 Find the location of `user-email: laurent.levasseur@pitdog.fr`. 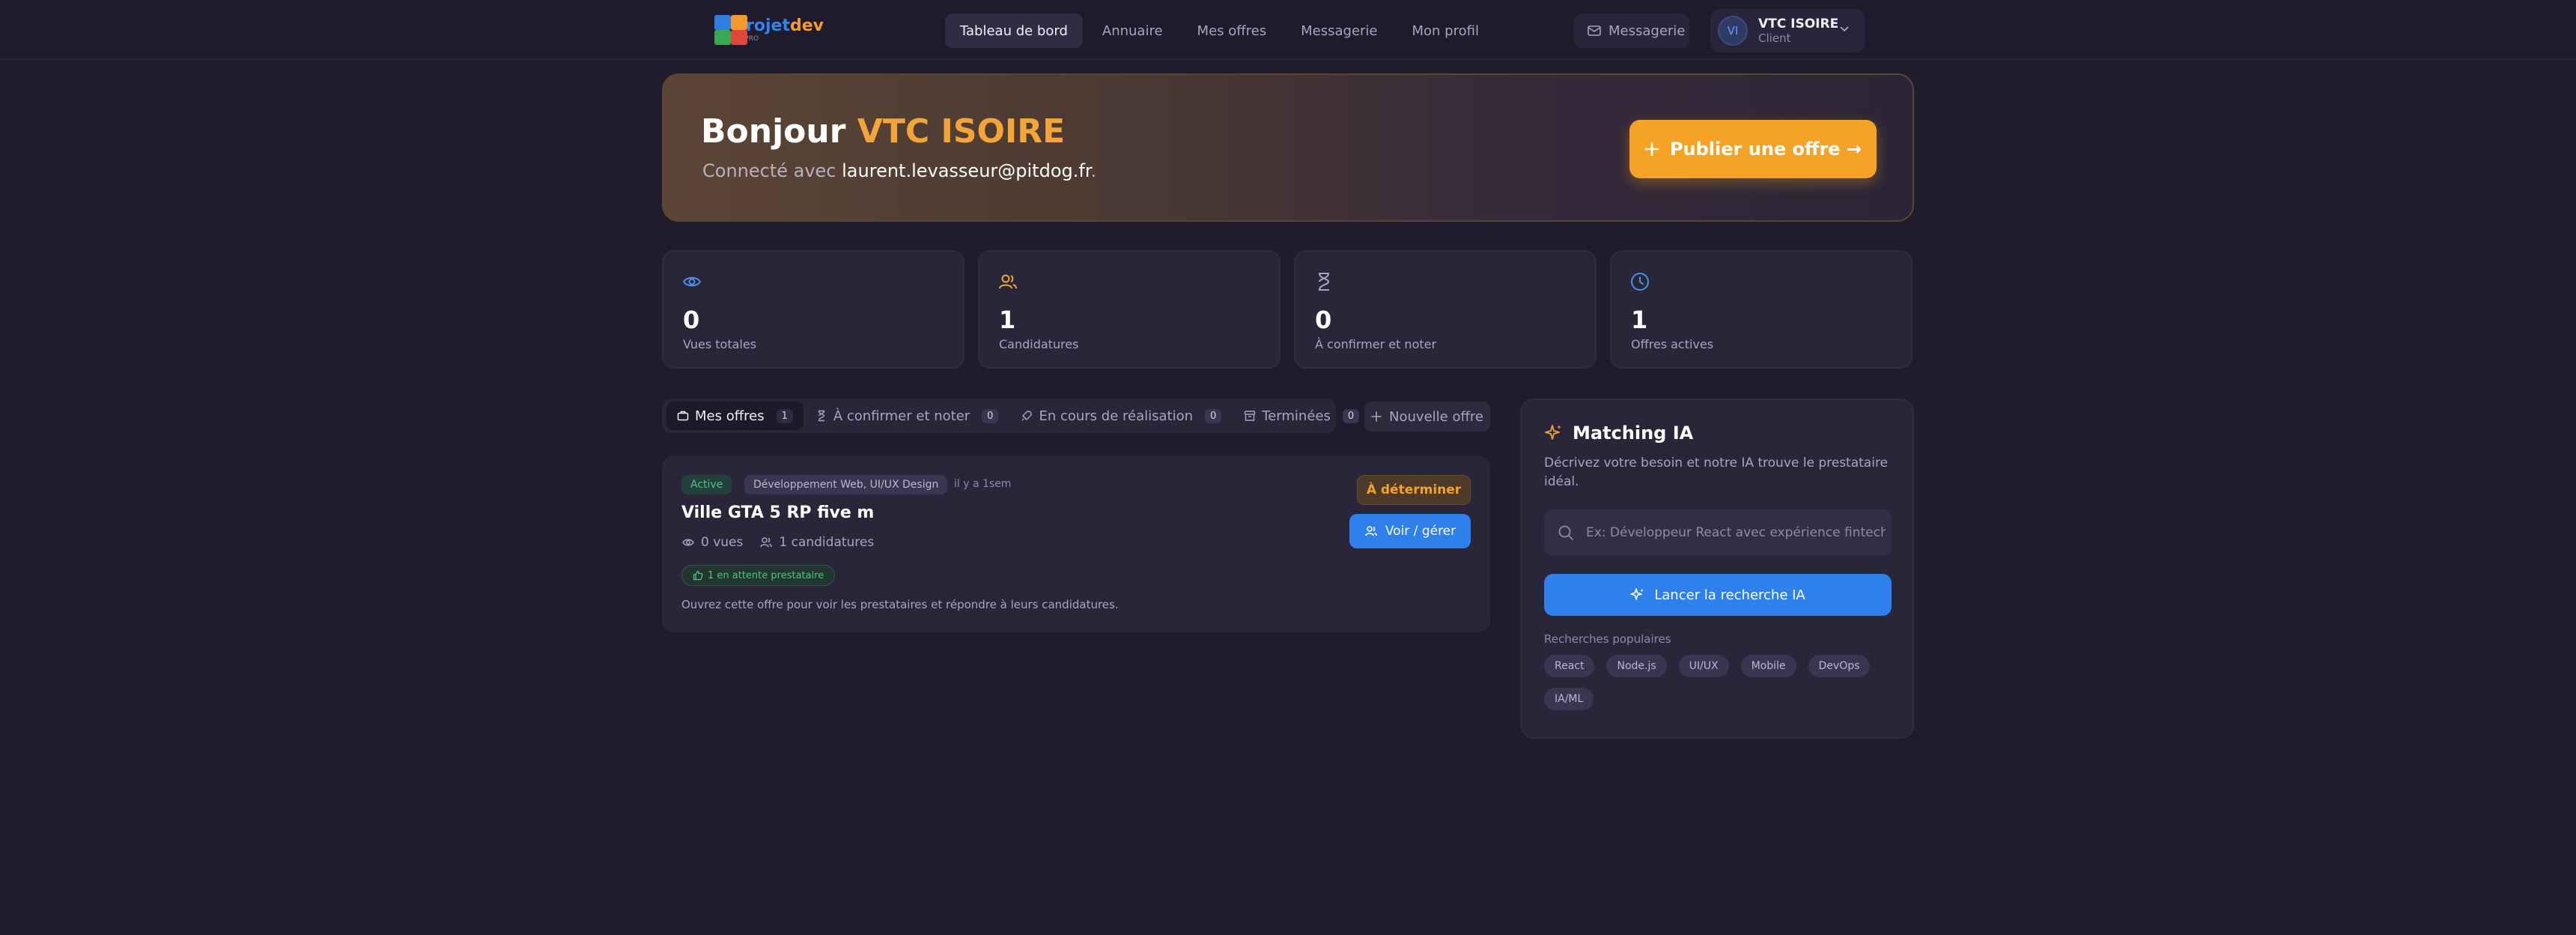

user-email: laurent.levasseur@pitdog.fr is located at coordinates (966, 170).